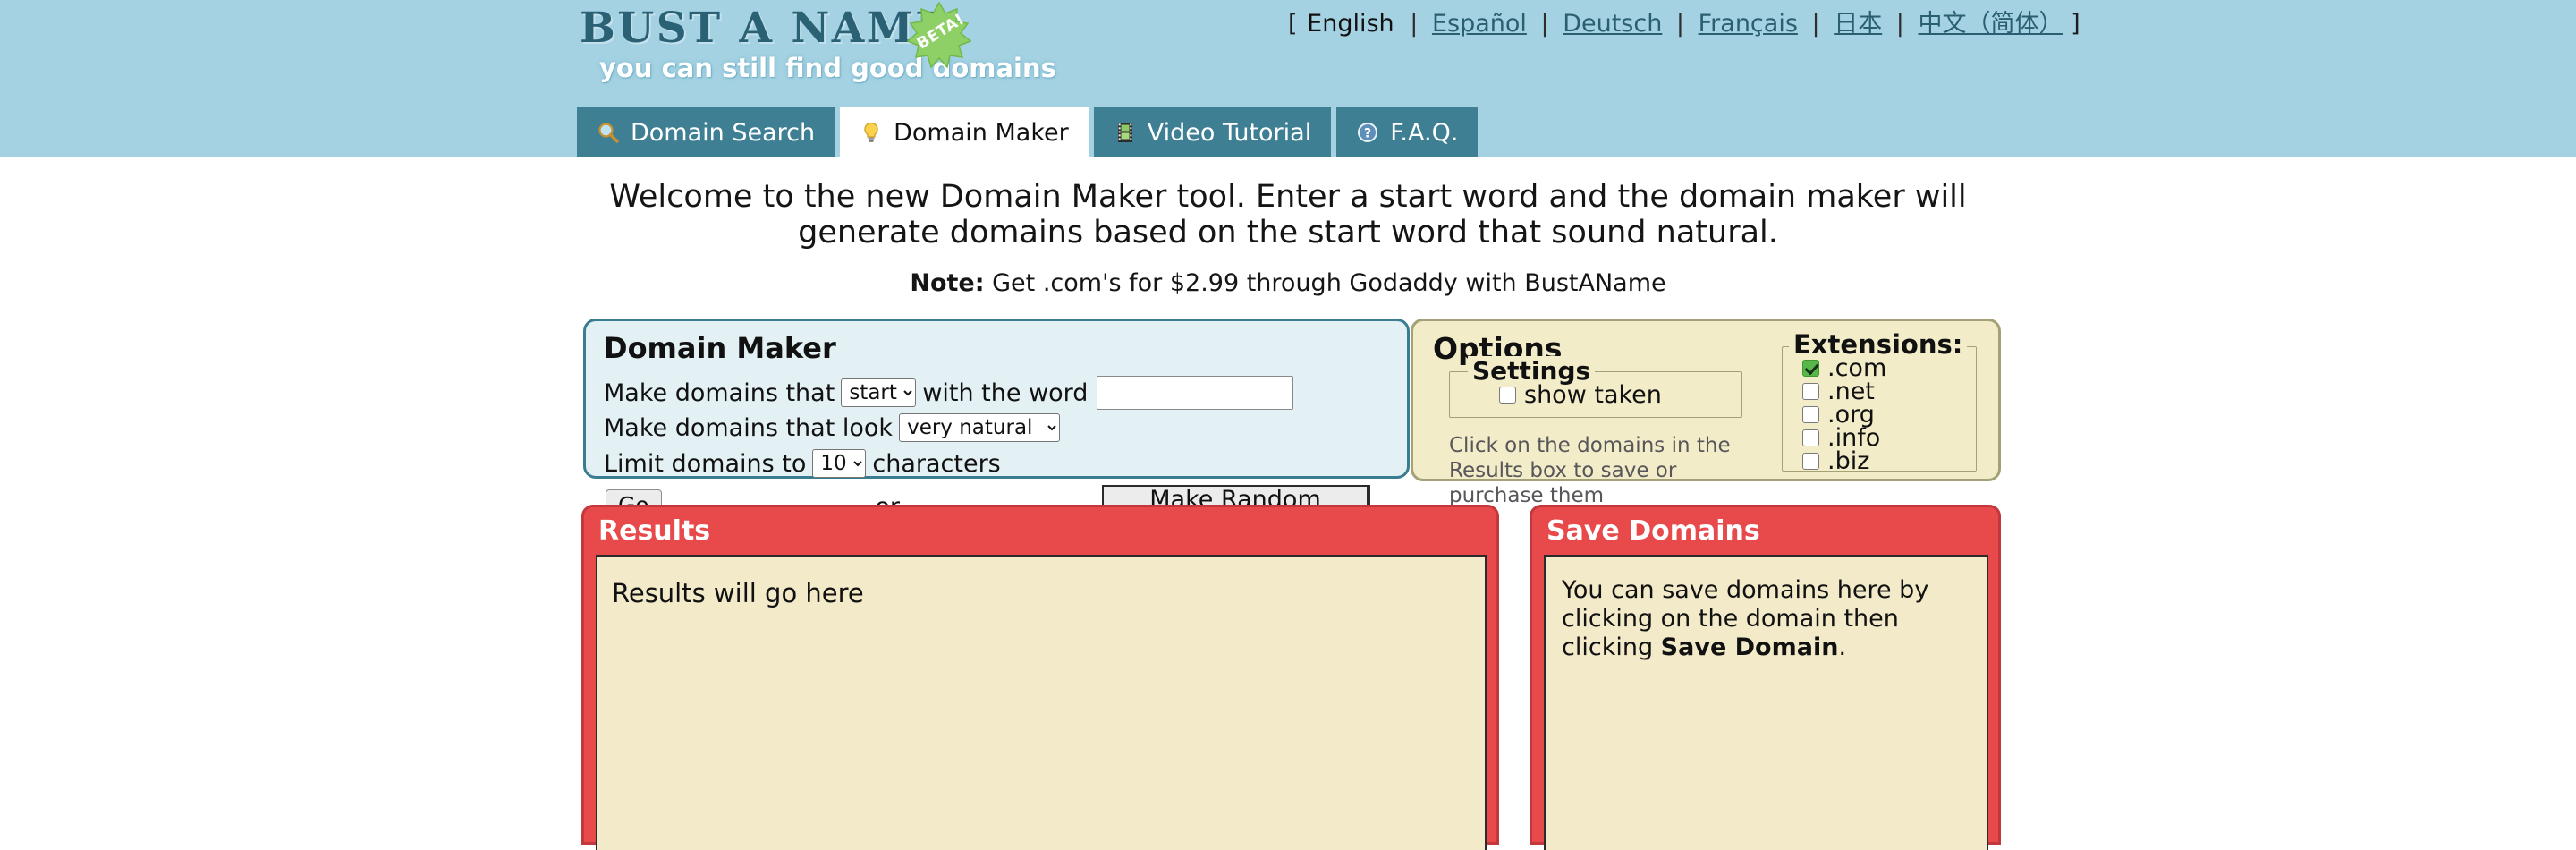  I want to click on position-select: startend, so click(879, 392).